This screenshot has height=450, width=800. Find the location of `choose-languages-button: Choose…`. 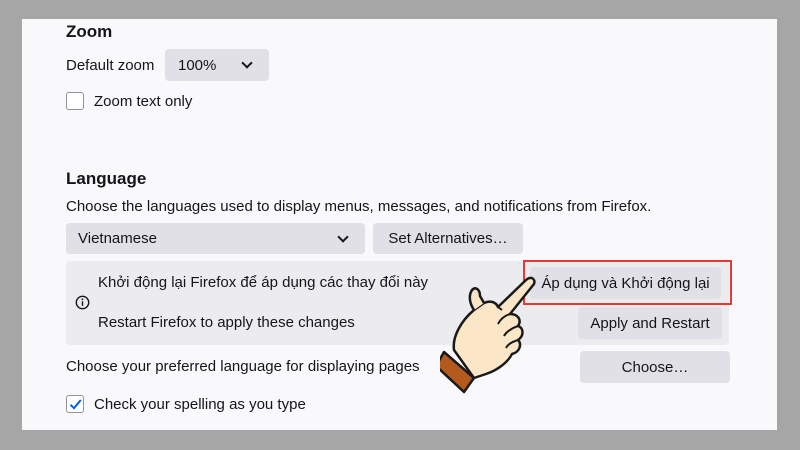

choose-languages-button: Choose… is located at coordinates (655, 367).